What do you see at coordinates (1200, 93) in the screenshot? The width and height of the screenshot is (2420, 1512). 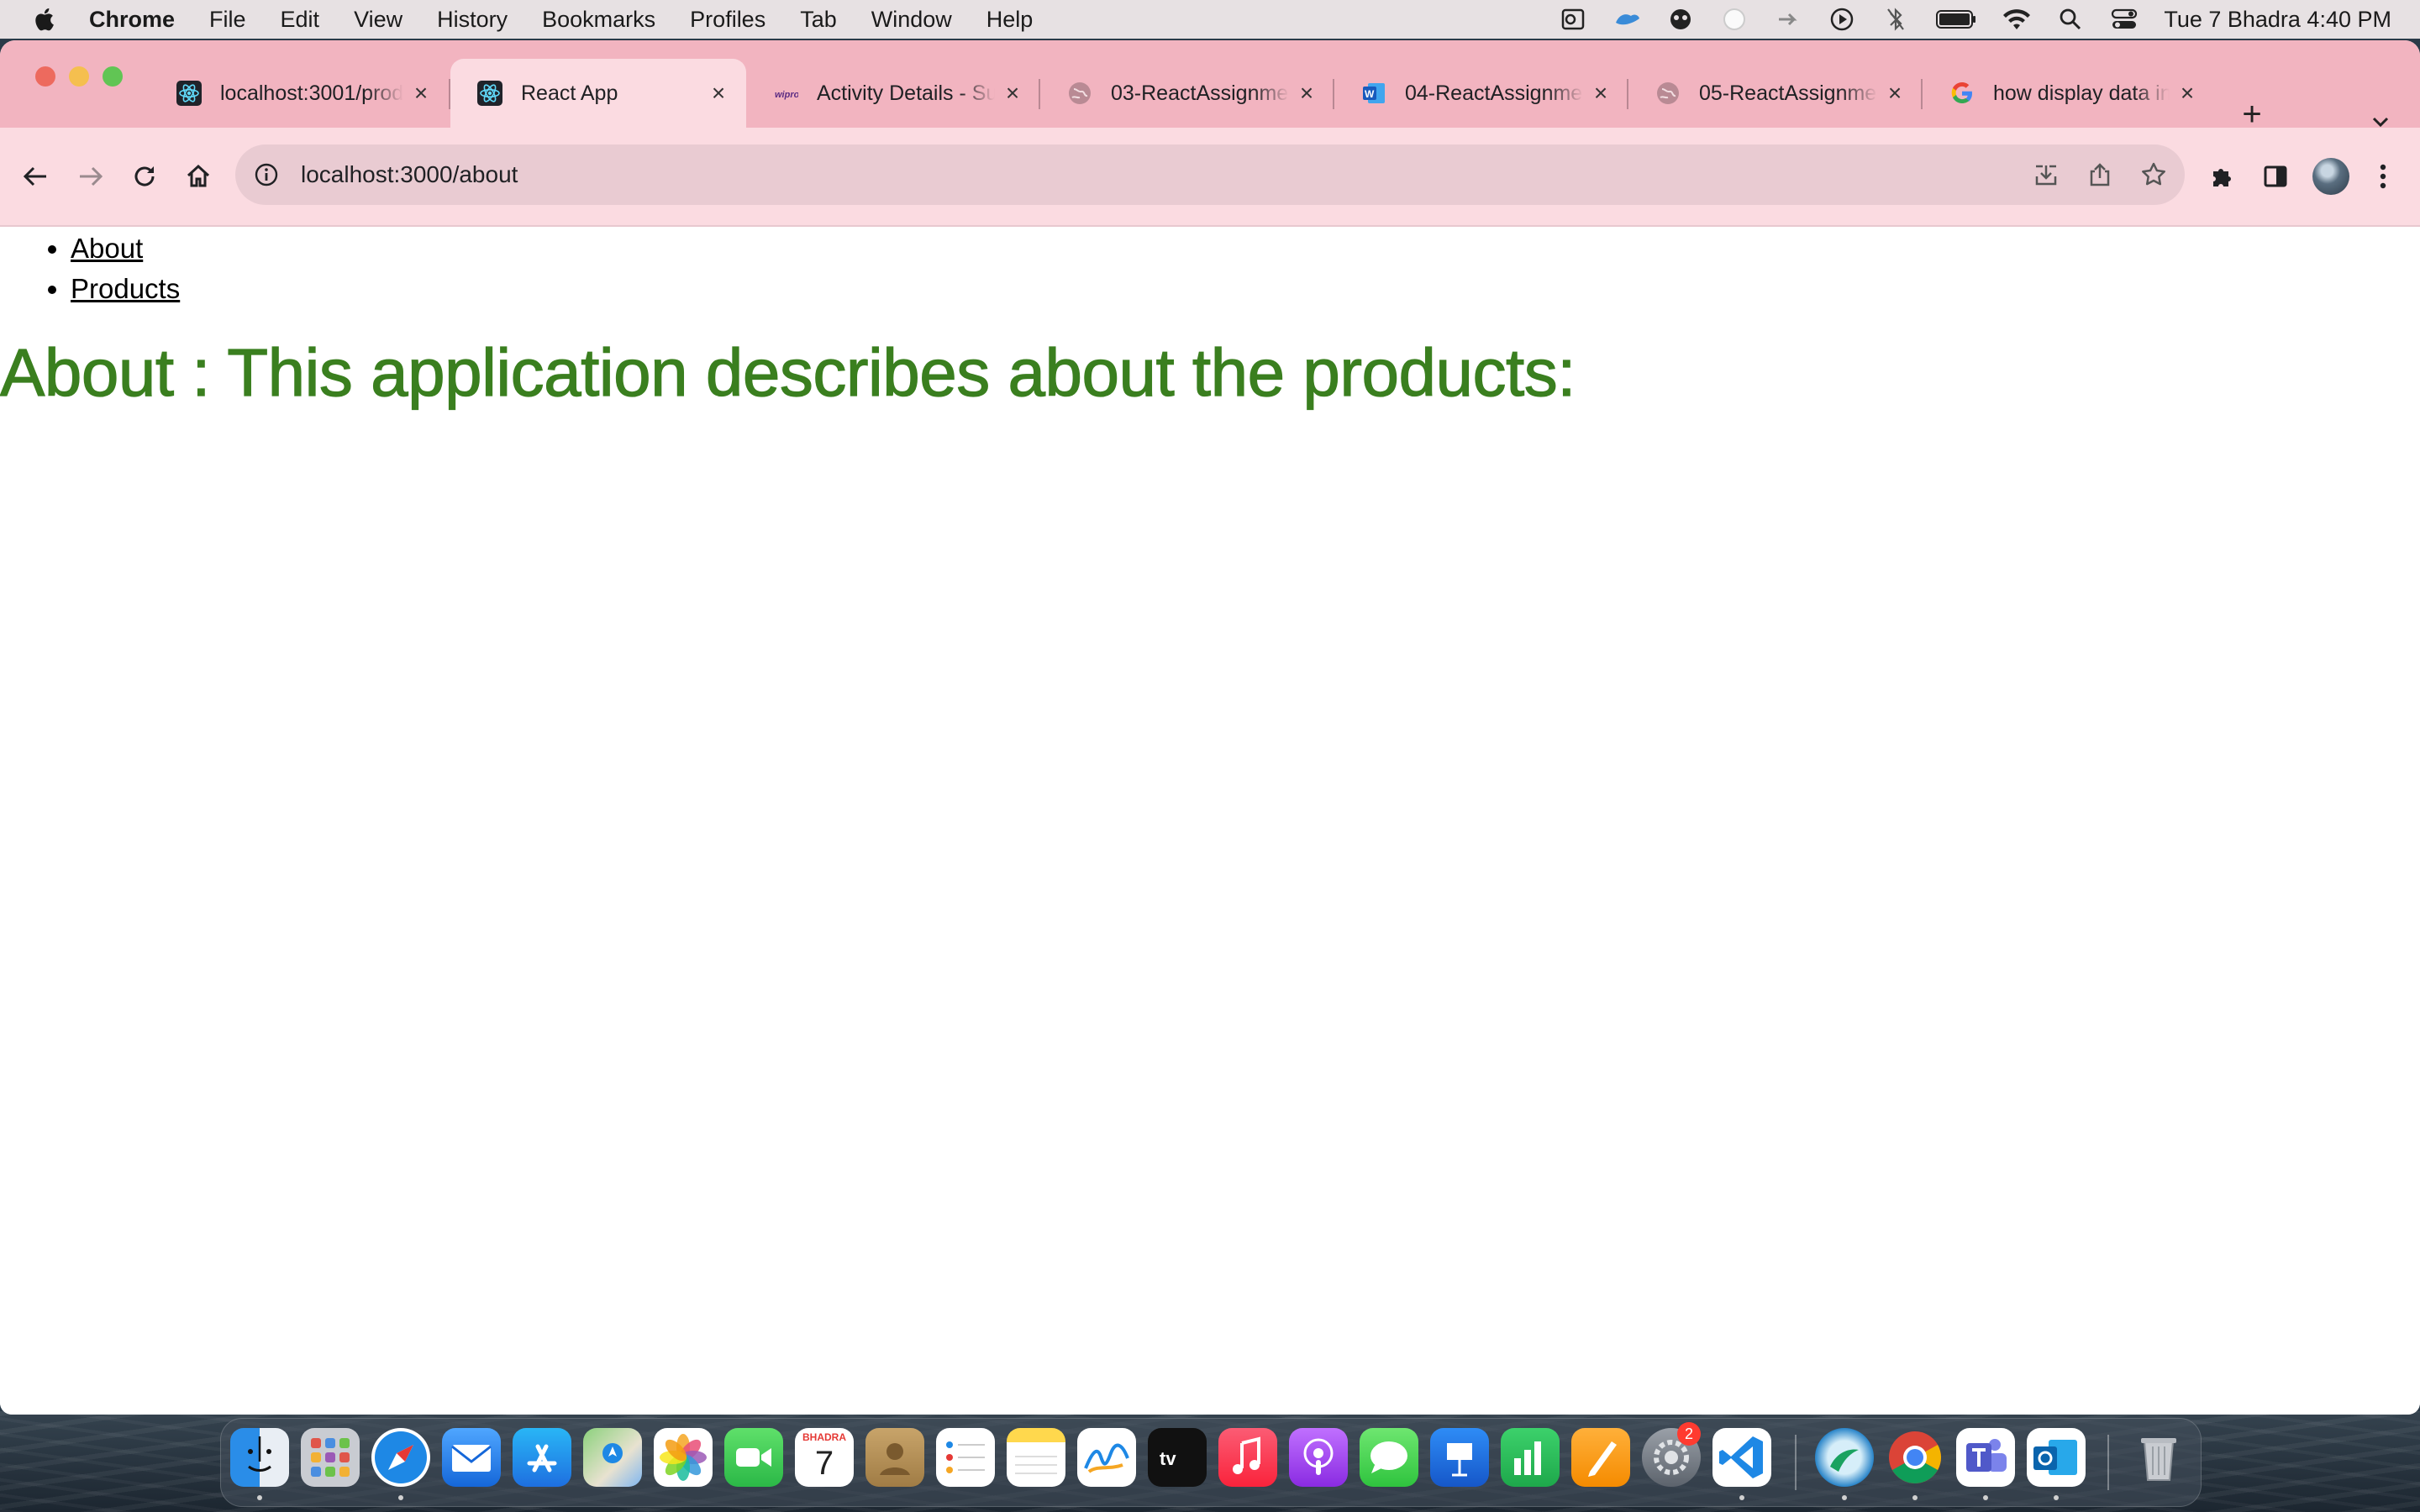 I see `tab-title: 03-ReactAssignment` at bounding box center [1200, 93].